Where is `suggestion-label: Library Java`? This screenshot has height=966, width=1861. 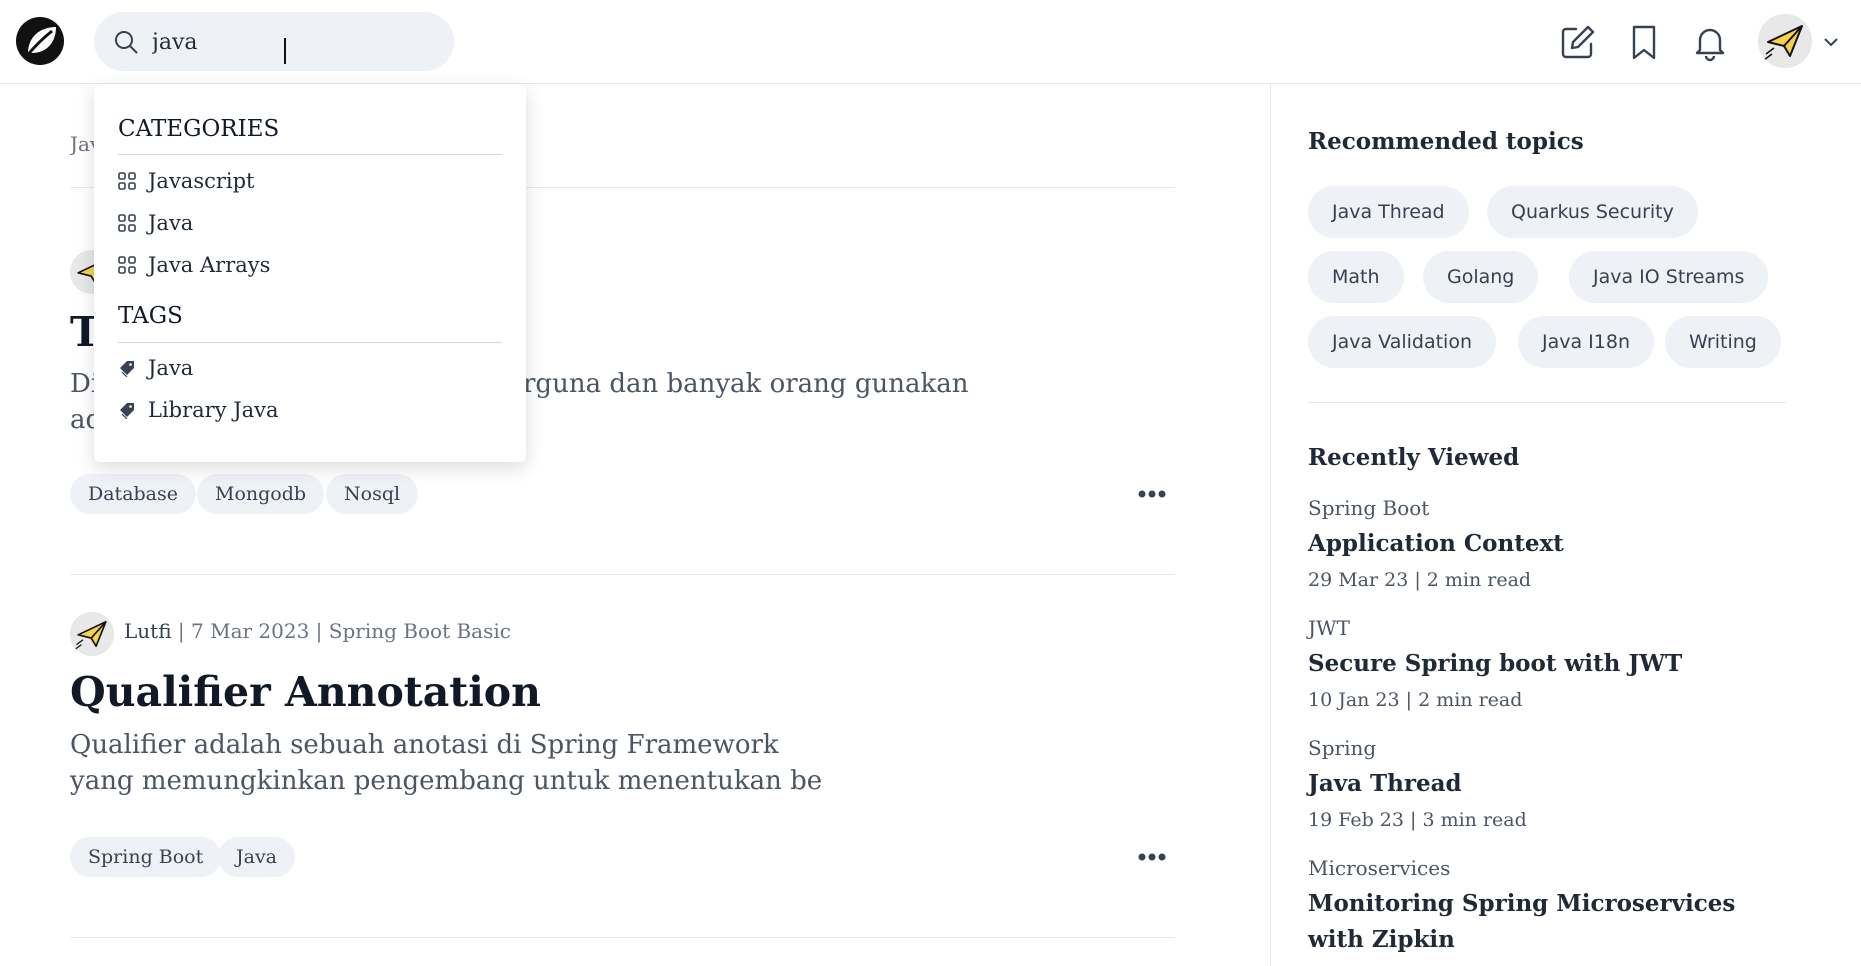
suggestion-label: Library Java is located at coordinates (213, 410).